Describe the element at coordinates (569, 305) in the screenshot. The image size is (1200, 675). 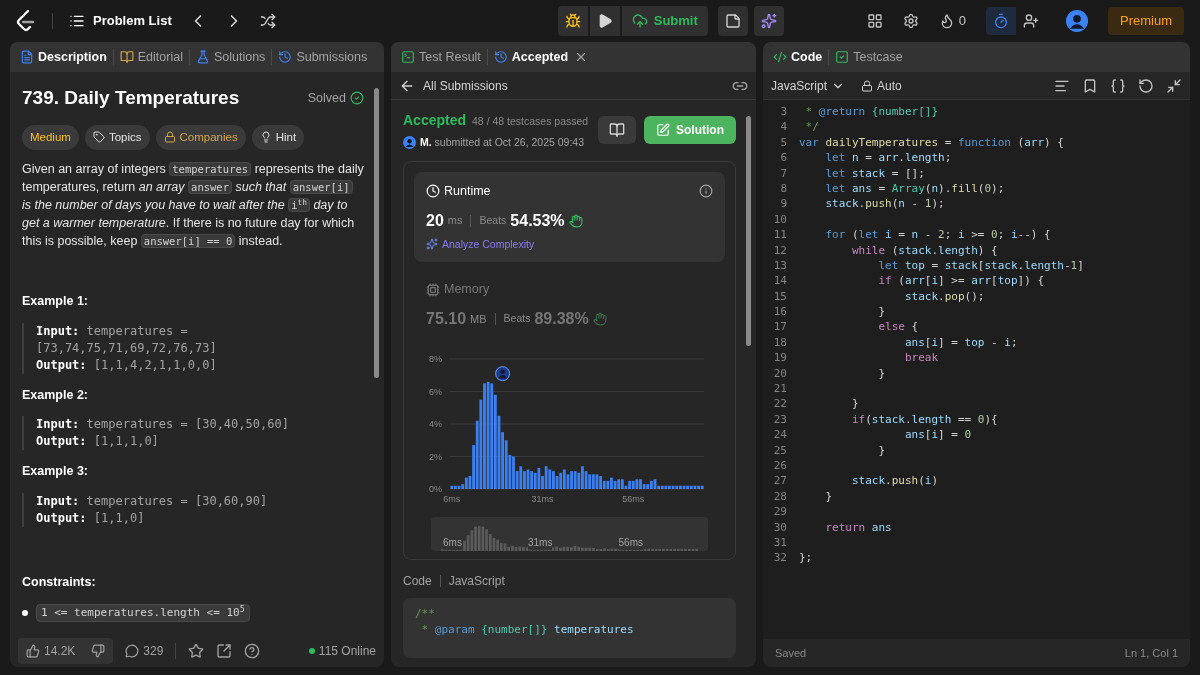
I see `metric-card: Memory 75.10 MB Beats 89.38%` at that location.